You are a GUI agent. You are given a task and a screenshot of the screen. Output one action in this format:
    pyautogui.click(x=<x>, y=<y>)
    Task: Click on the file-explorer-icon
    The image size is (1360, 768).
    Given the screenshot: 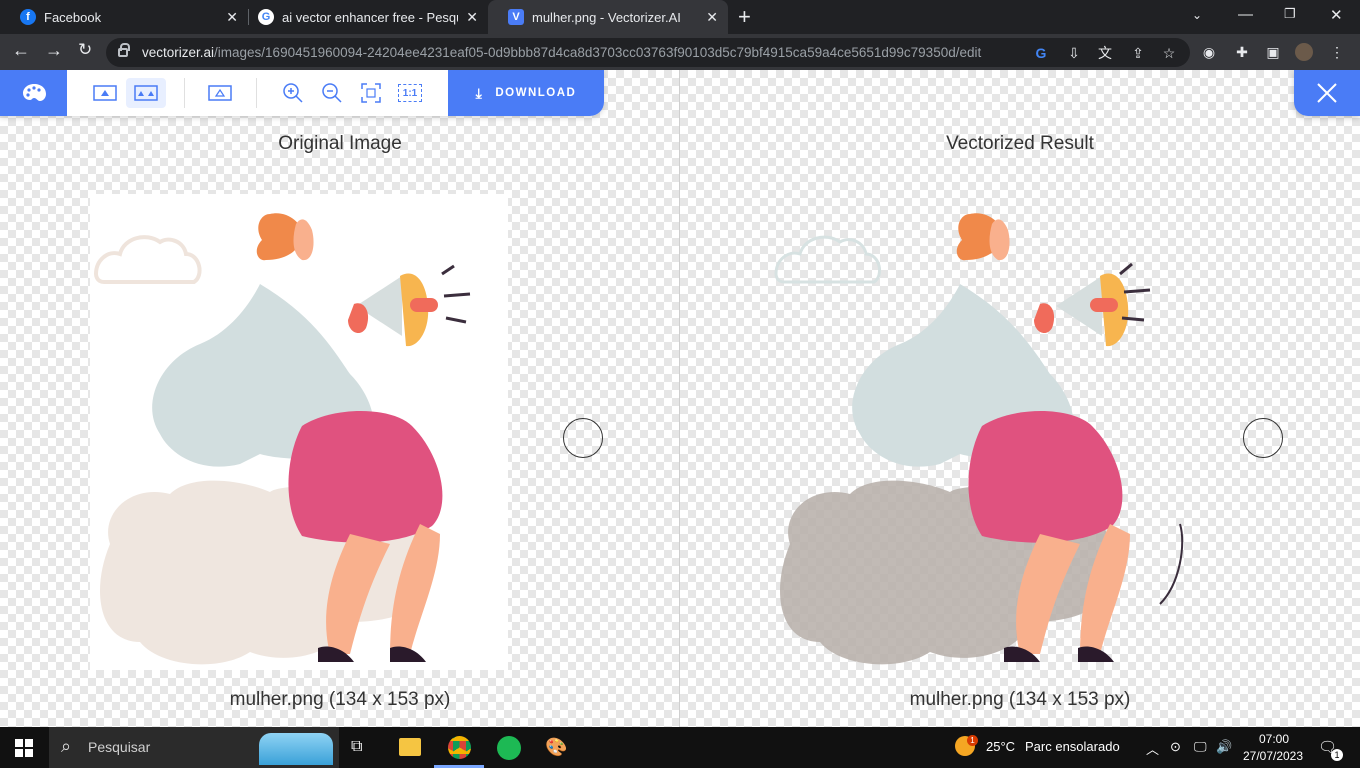 What is the action you would take?
    pyautogui.click(x=410, y=747)
    